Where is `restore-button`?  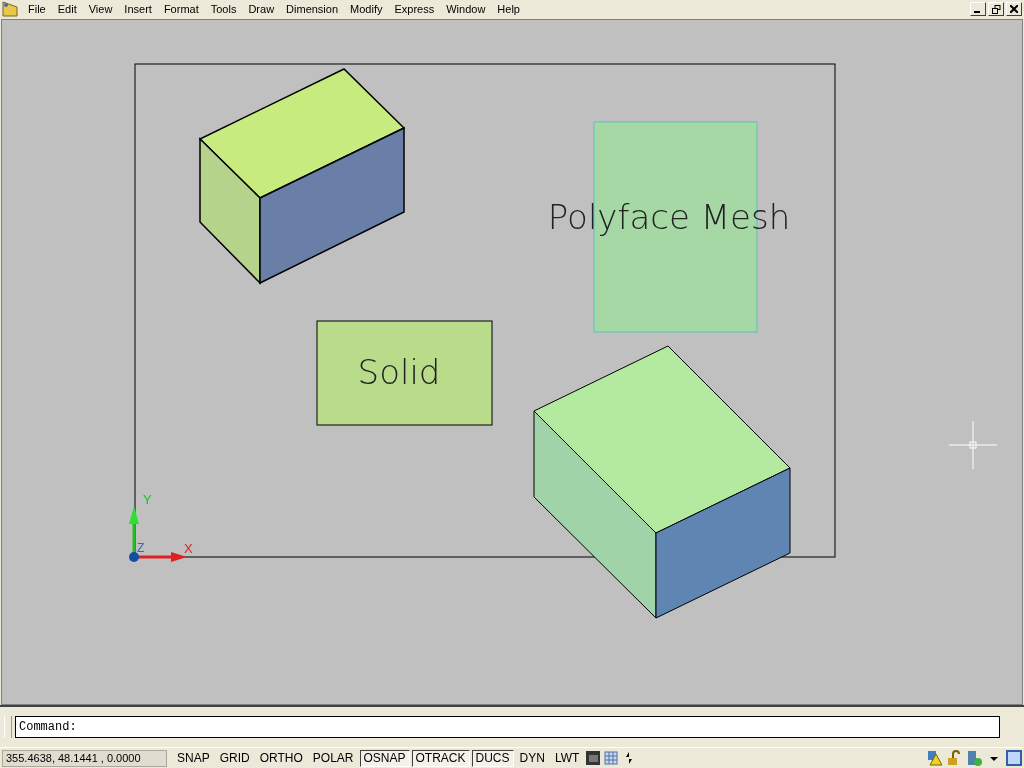 restore-button is located at coordinates (996, 9).